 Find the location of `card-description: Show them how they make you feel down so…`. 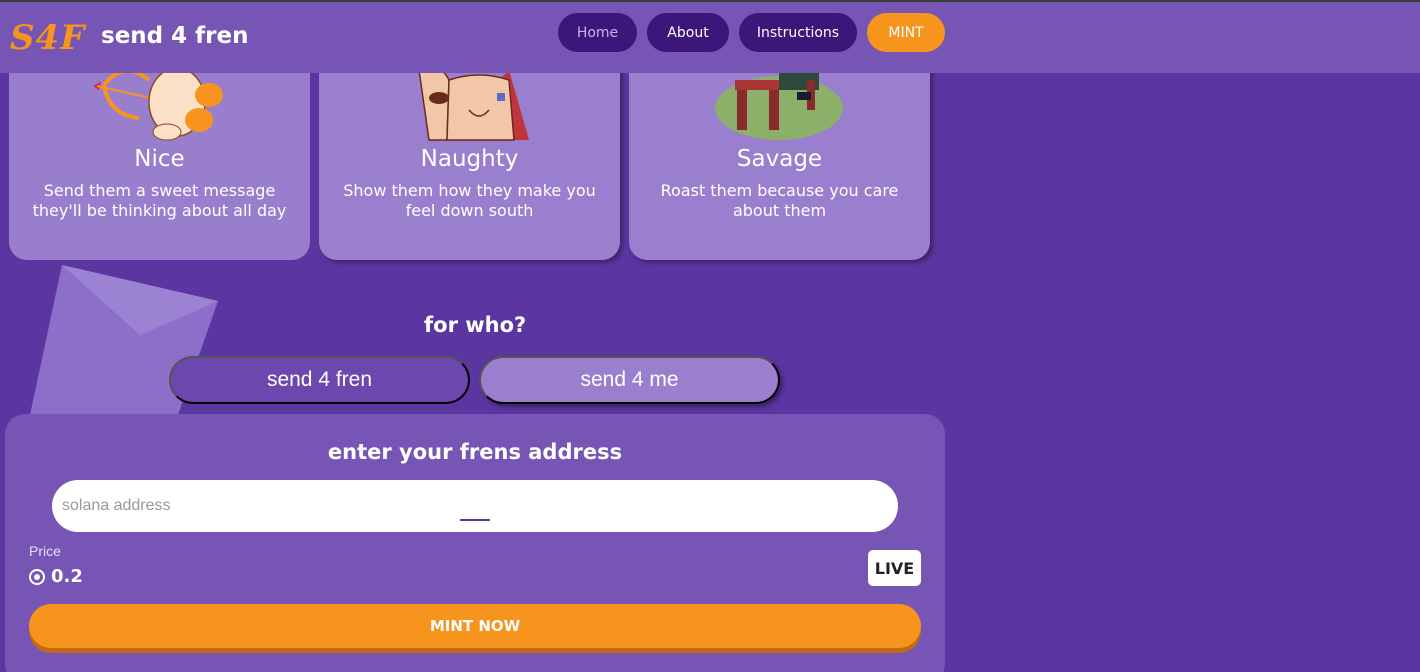

card-description: Show them how they make you feel down so… is located at coordinates (469, 200).